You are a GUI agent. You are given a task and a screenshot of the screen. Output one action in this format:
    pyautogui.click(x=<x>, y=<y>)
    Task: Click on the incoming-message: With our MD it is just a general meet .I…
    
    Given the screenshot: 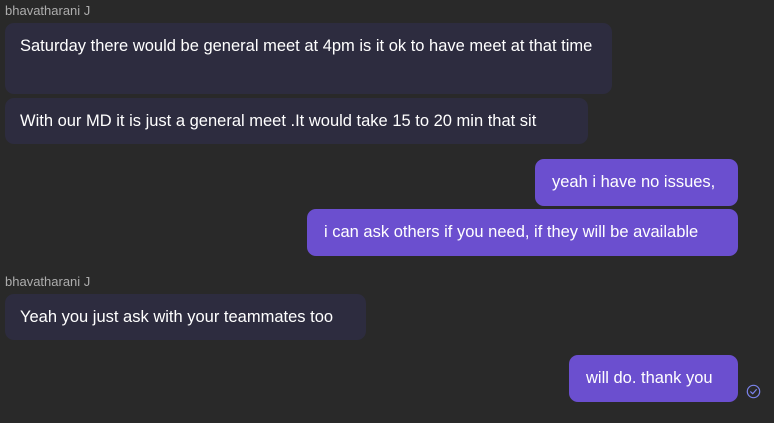 What is the action you would take?
    pyautogui.click(x=296, y=121)
    